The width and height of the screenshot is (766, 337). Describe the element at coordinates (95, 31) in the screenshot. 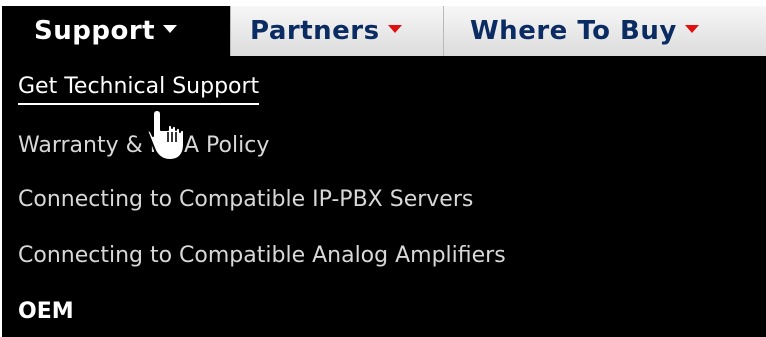

I see `tab-support-label: Support` at that location.